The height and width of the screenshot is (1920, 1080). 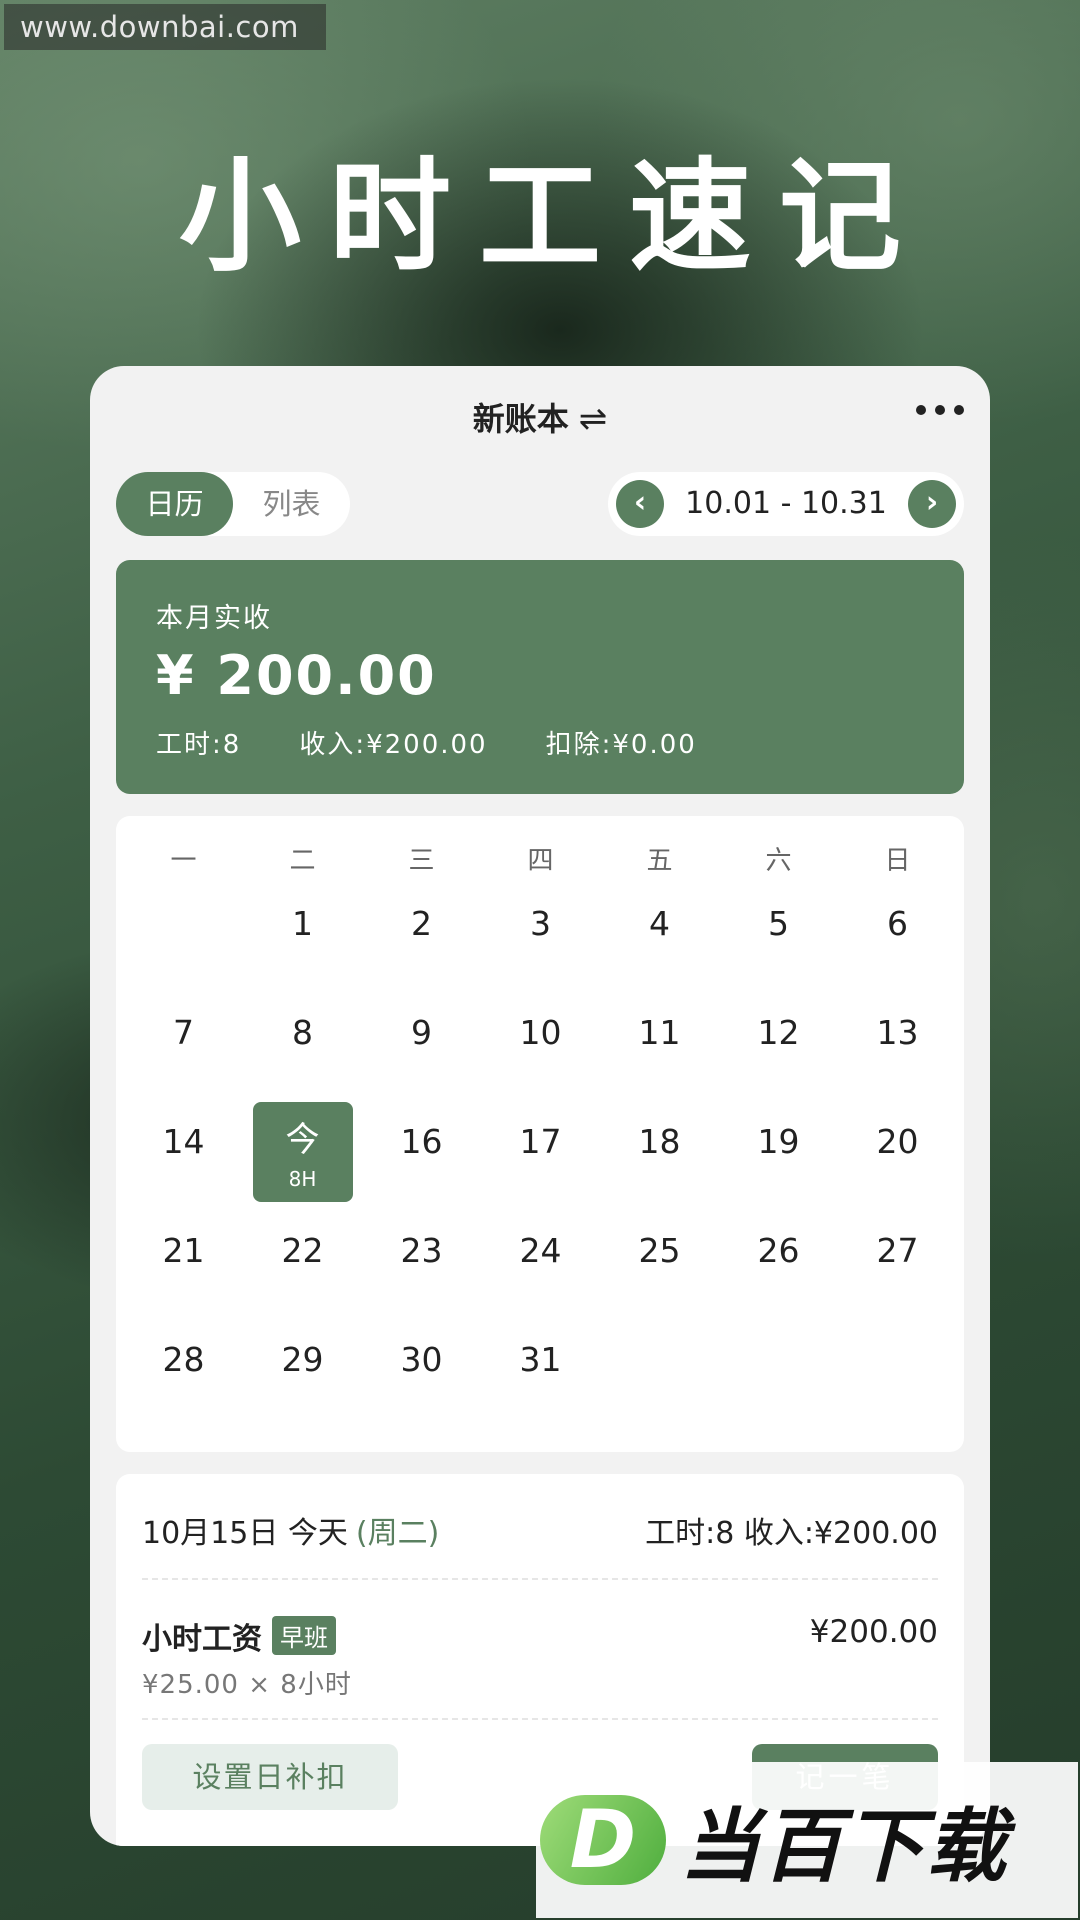 What do you see at coordinates (183, 1166) in the screenshot?
I see `calendar-day: 14` at bounding box center [183, 1166].